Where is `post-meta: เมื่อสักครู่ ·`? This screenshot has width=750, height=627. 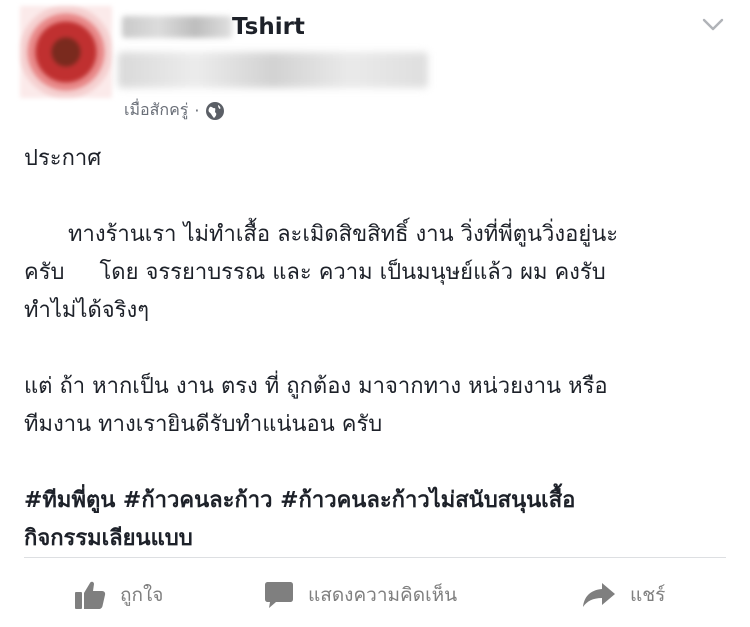
post-meta: เมื่อสักครู่ · is located at coordinates (174, 110).